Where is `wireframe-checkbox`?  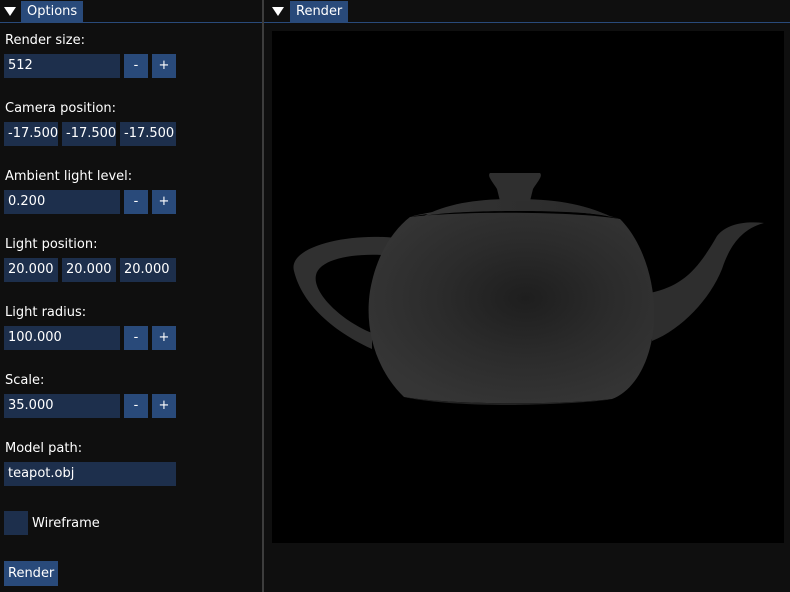 wireframe-checkbox is located at coordinates (16, 523).